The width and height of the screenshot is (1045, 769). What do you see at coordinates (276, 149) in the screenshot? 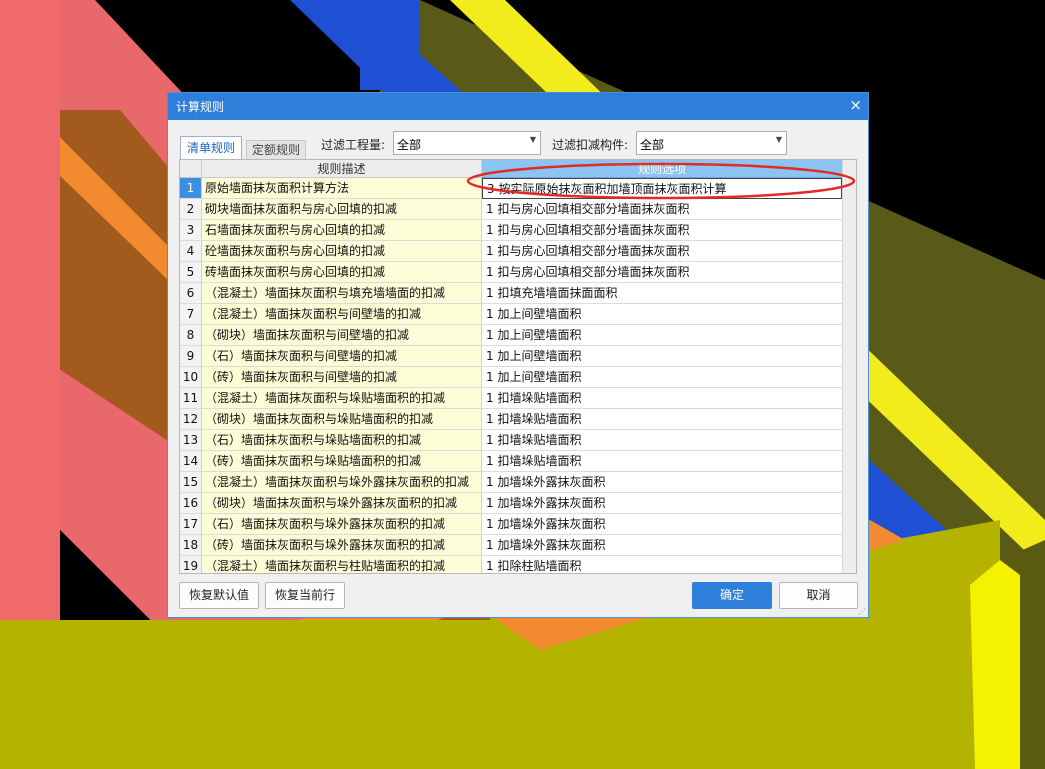
I see `tab-quota-rules: 定额规则` at bounding box center [276, 149].